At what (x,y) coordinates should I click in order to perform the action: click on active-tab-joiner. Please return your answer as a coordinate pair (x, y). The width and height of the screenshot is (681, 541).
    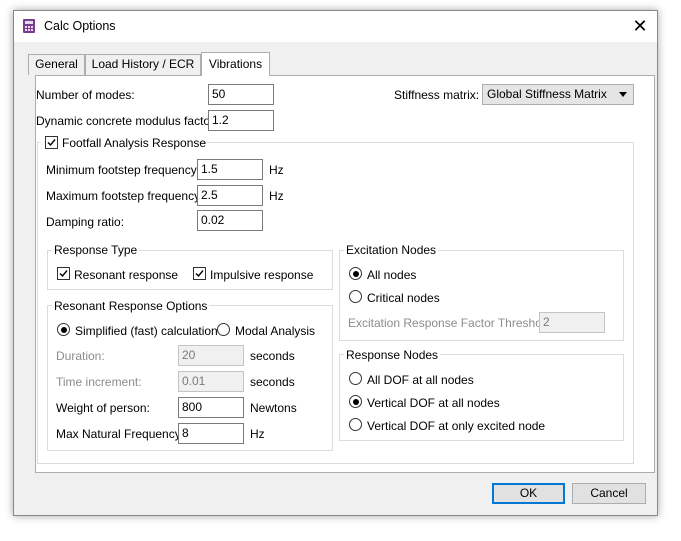
    Looking at the image, I should click on (235, 75).